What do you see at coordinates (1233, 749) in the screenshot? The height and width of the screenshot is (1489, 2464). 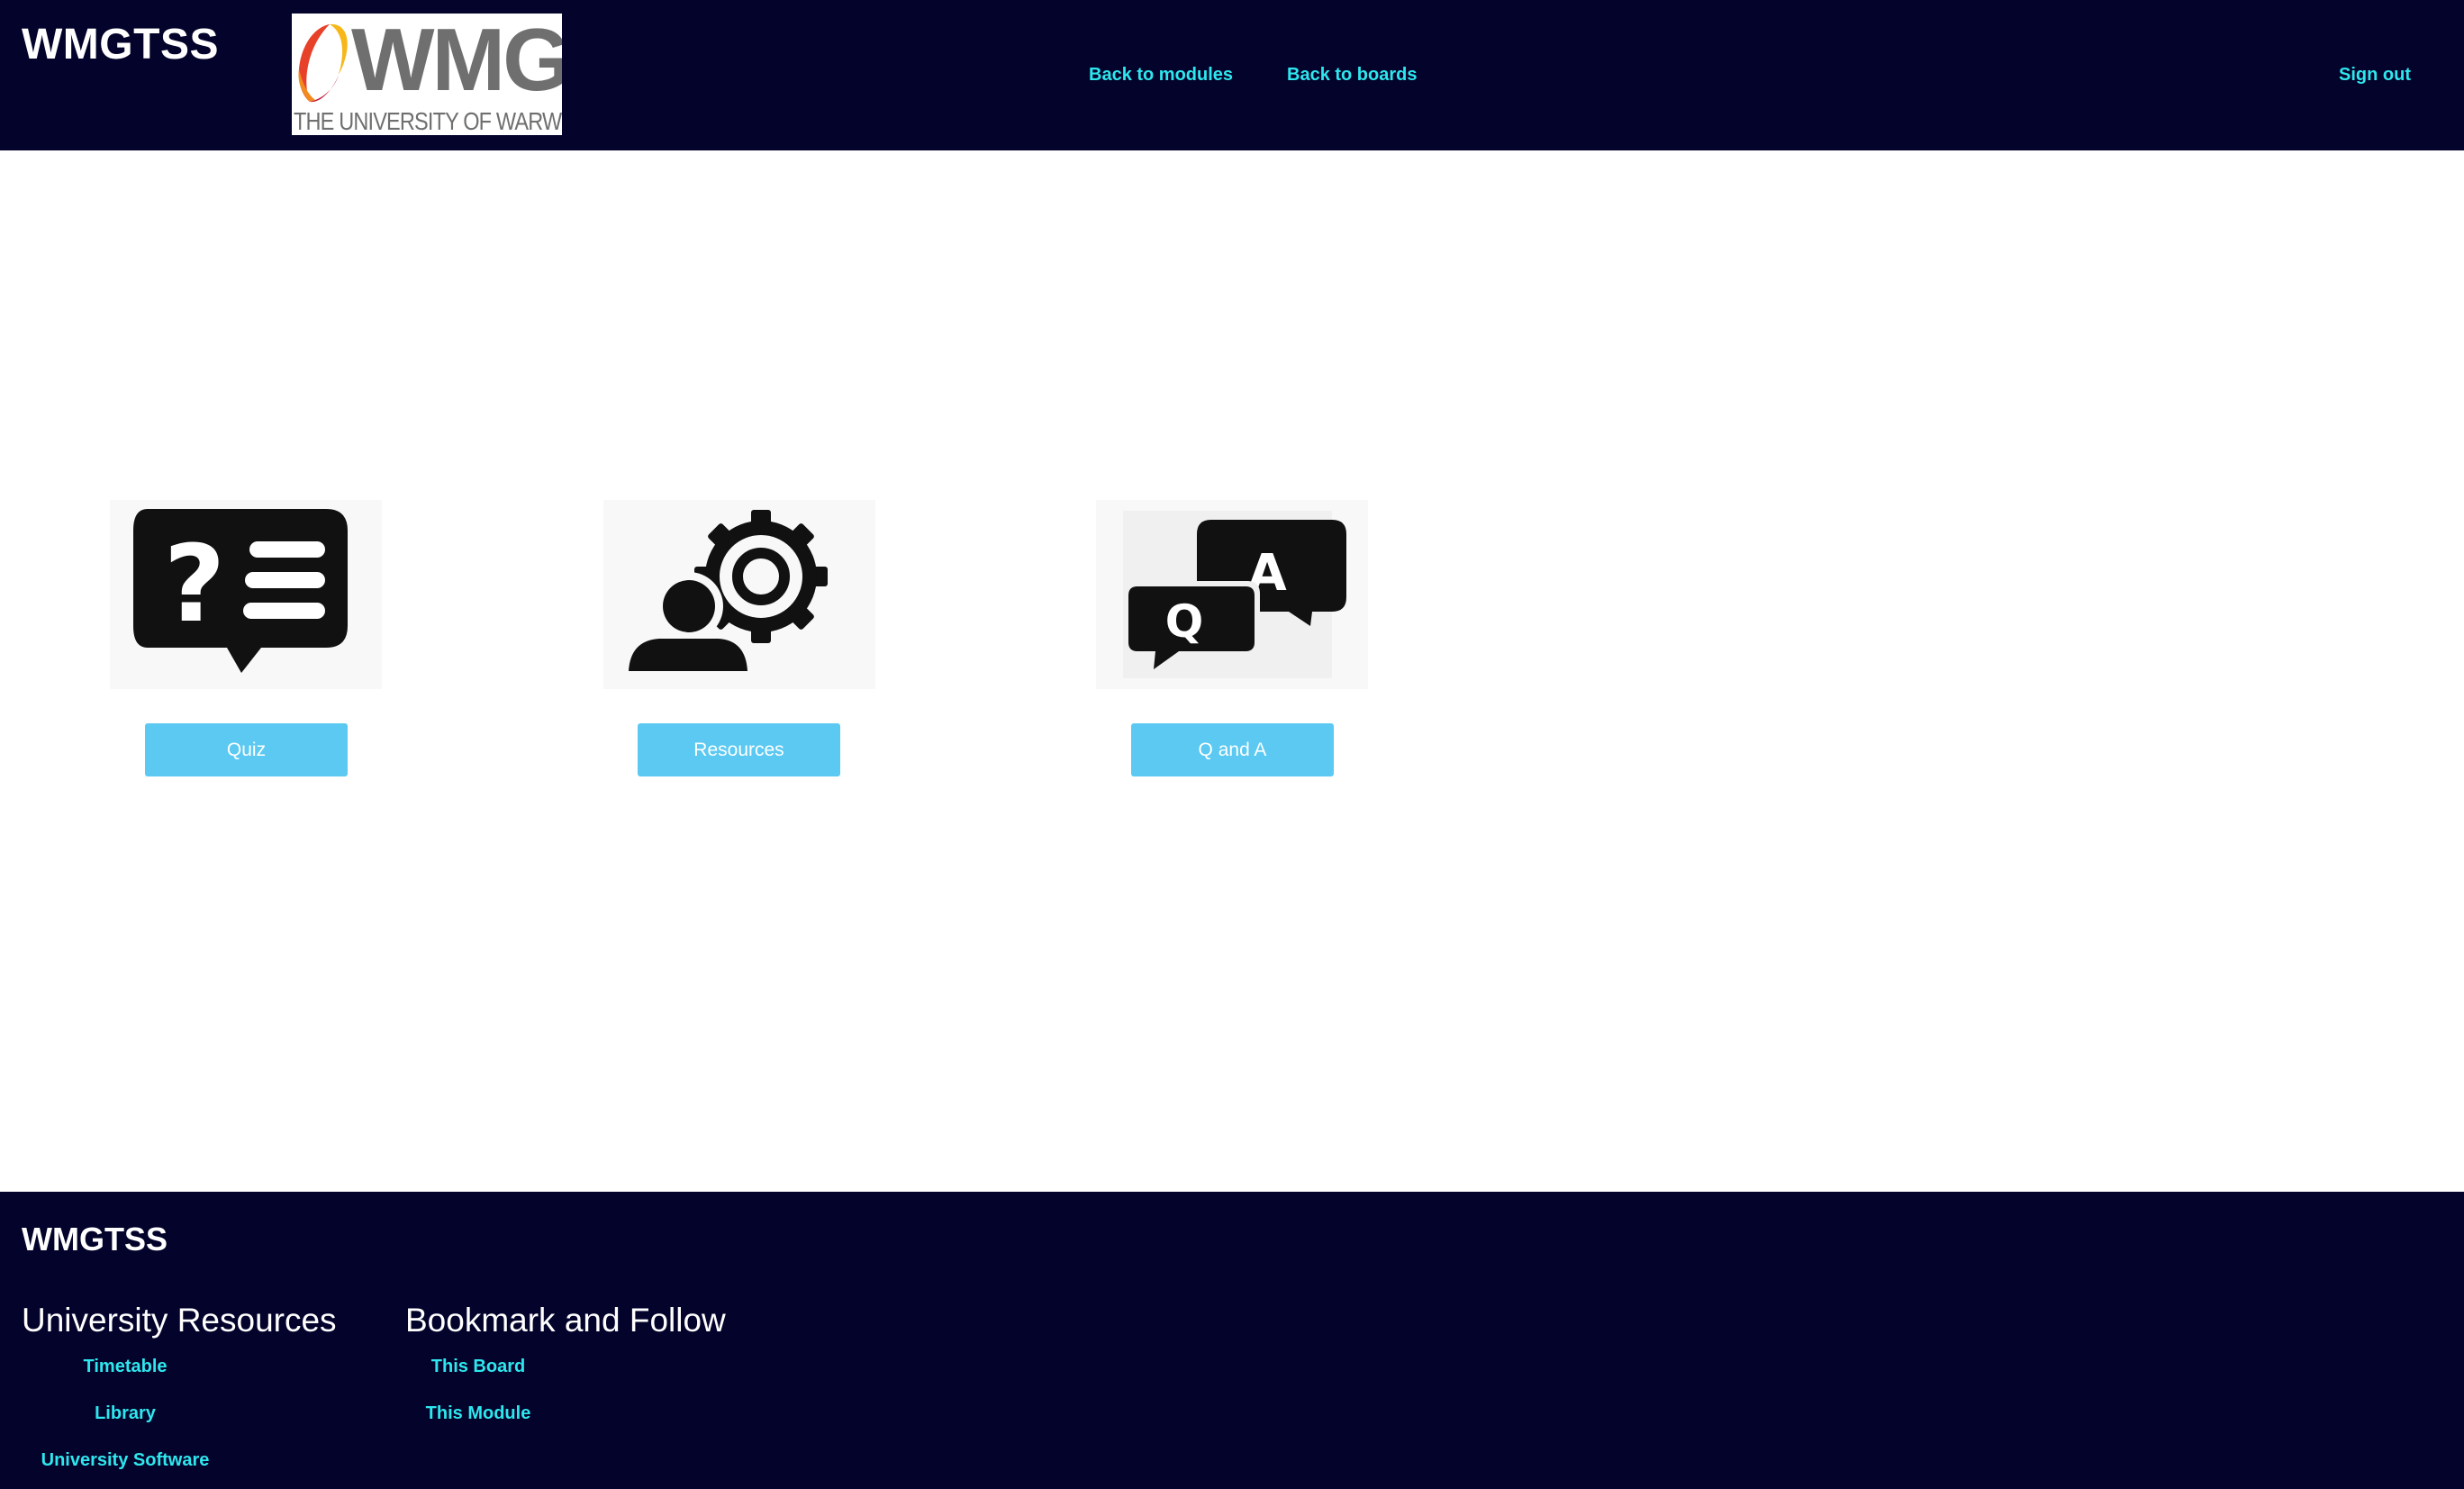 I see `q-and-a-button: Q and A` at bounding box center [1233, 749].